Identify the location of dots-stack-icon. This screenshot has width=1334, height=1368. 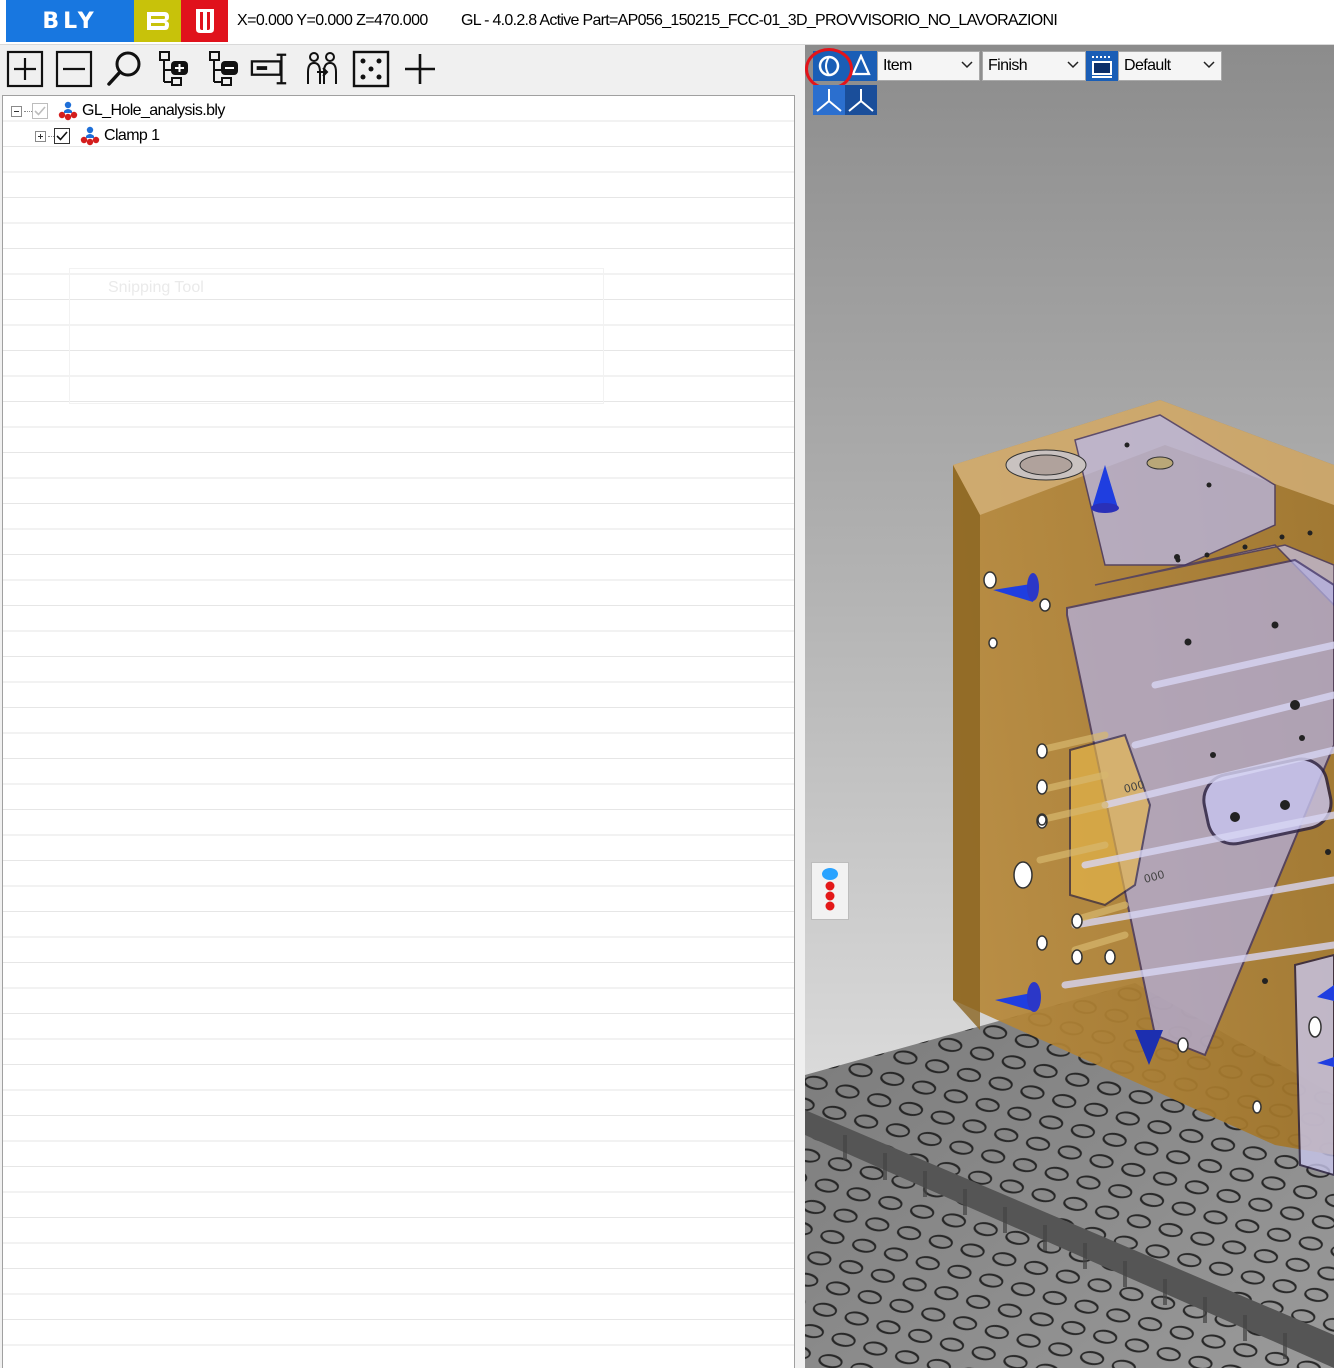
(830, 889).